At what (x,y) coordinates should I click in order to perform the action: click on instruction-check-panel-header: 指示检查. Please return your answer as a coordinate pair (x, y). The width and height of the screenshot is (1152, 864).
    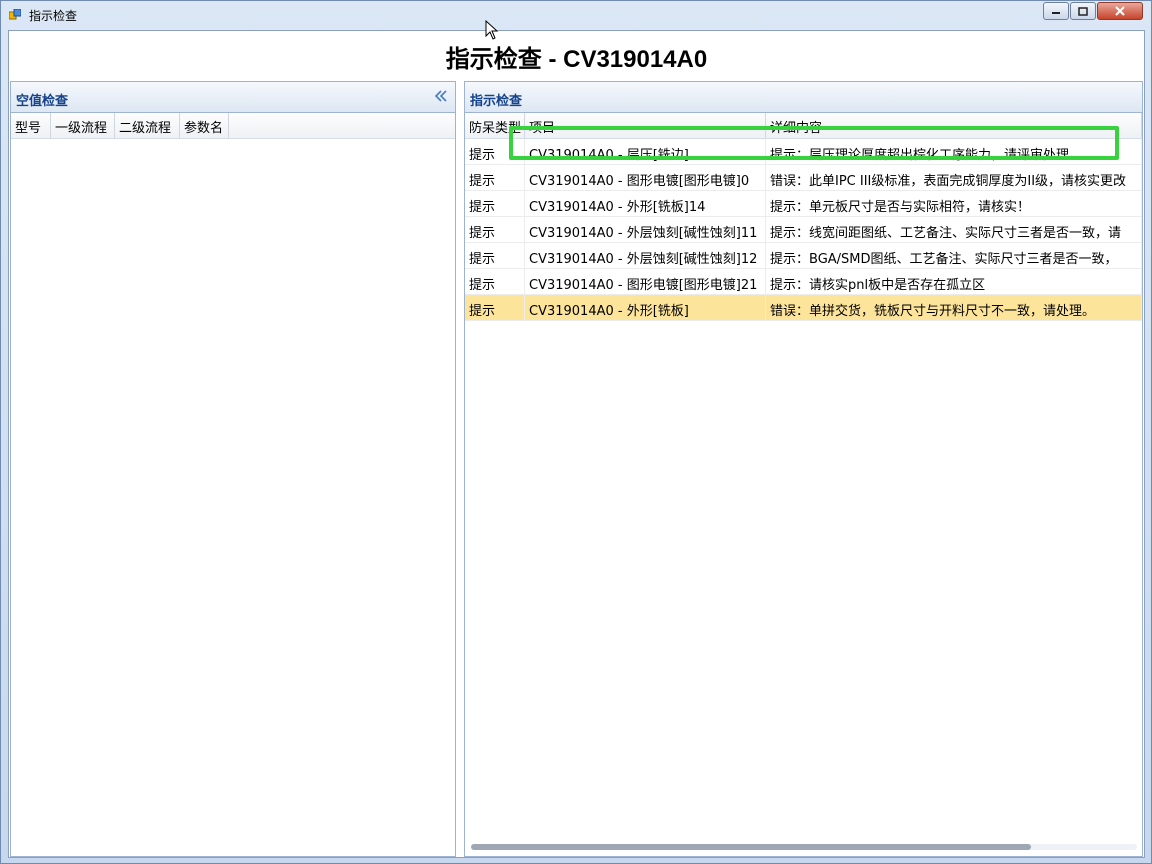
    Looking at the image, I should click on (803, 97).